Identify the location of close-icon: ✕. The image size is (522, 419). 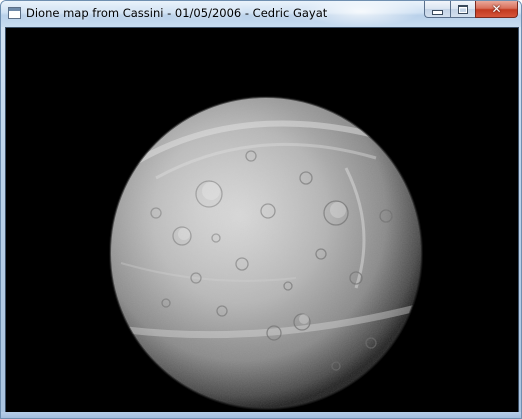
(496, 9).